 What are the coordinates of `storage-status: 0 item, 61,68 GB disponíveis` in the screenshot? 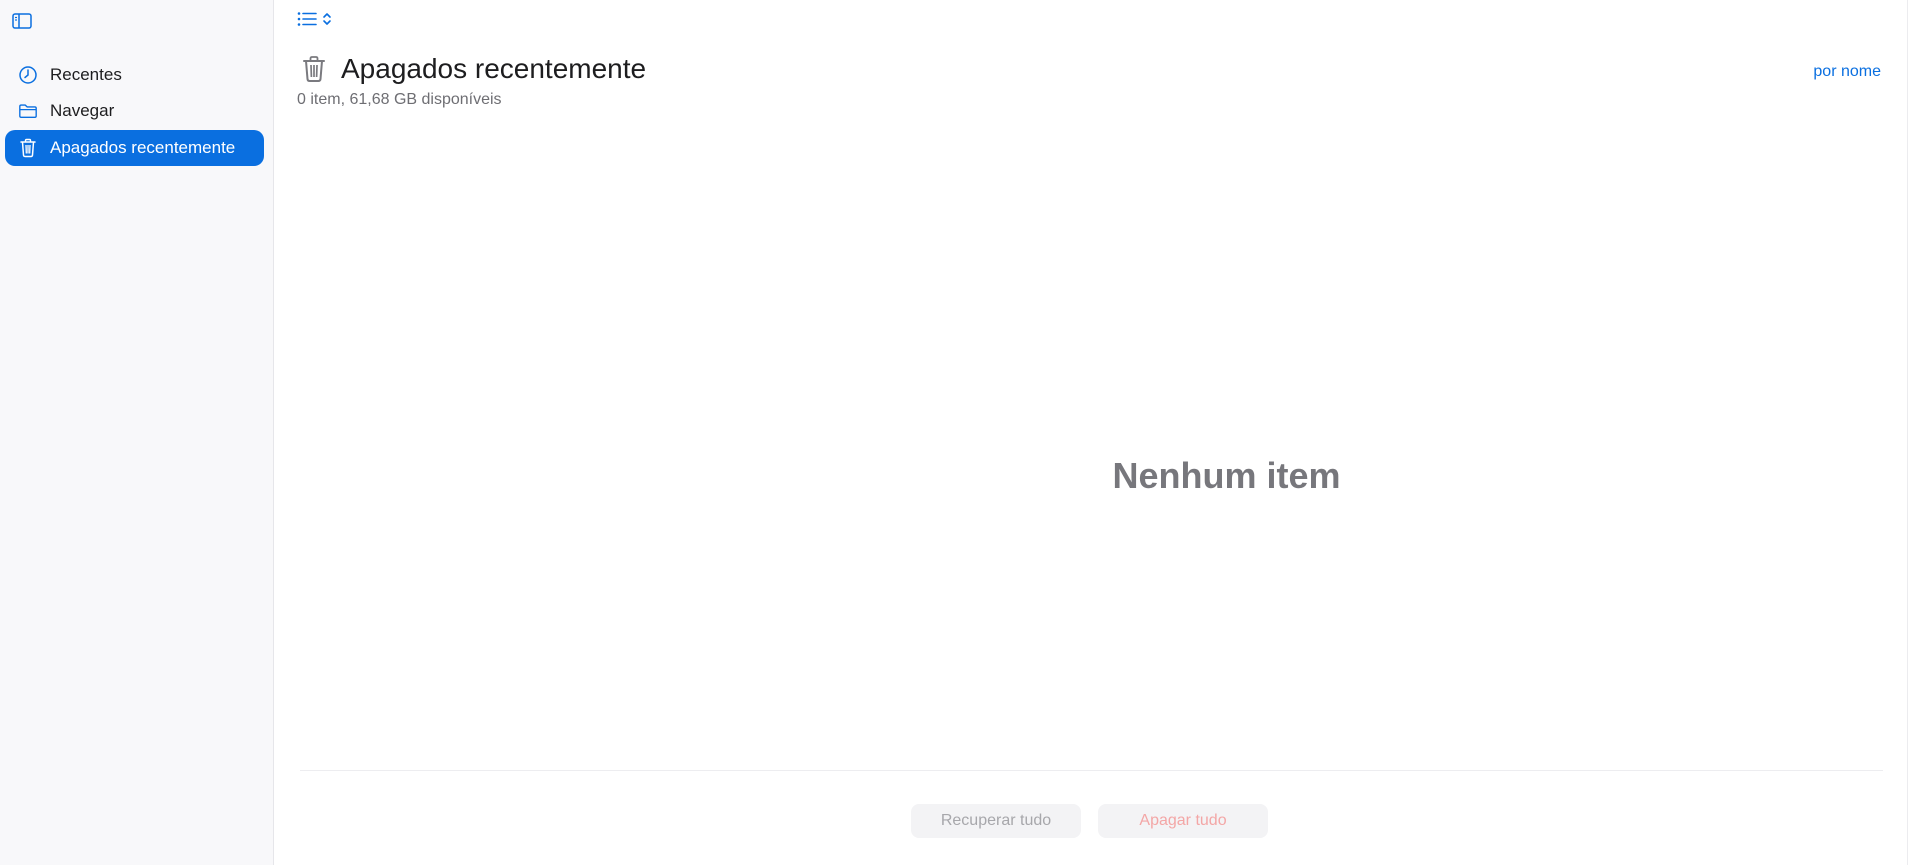 It's located at (399, 99).